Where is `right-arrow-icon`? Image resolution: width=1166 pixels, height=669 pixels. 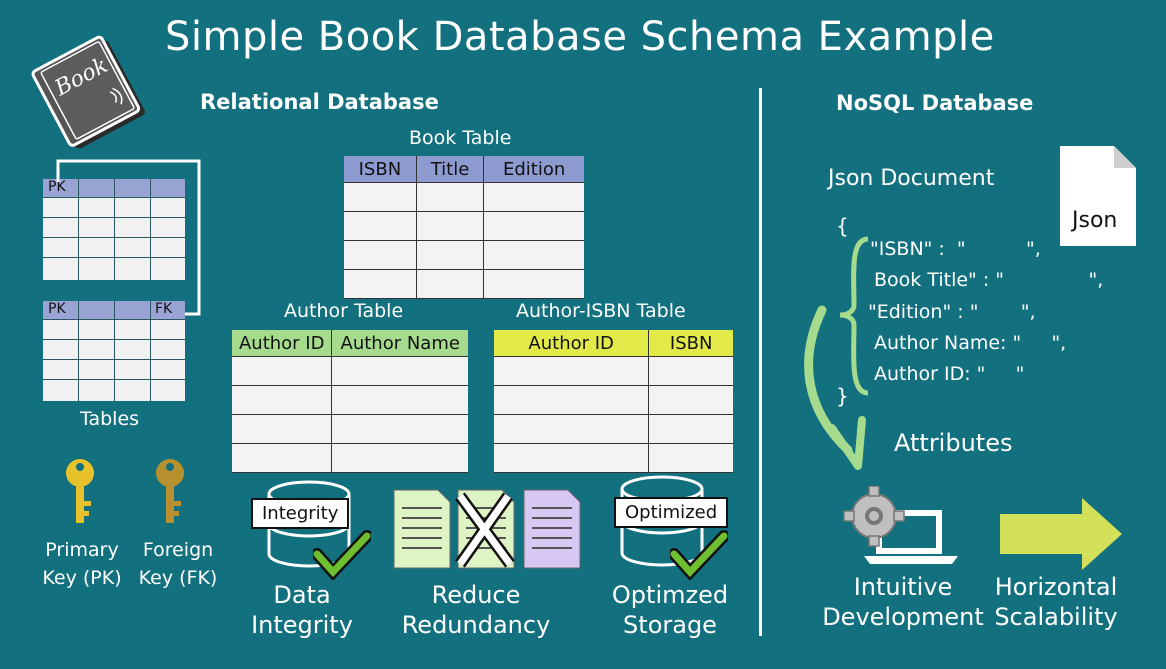
right-arrow-icon is located at coordinates (1061, 534).